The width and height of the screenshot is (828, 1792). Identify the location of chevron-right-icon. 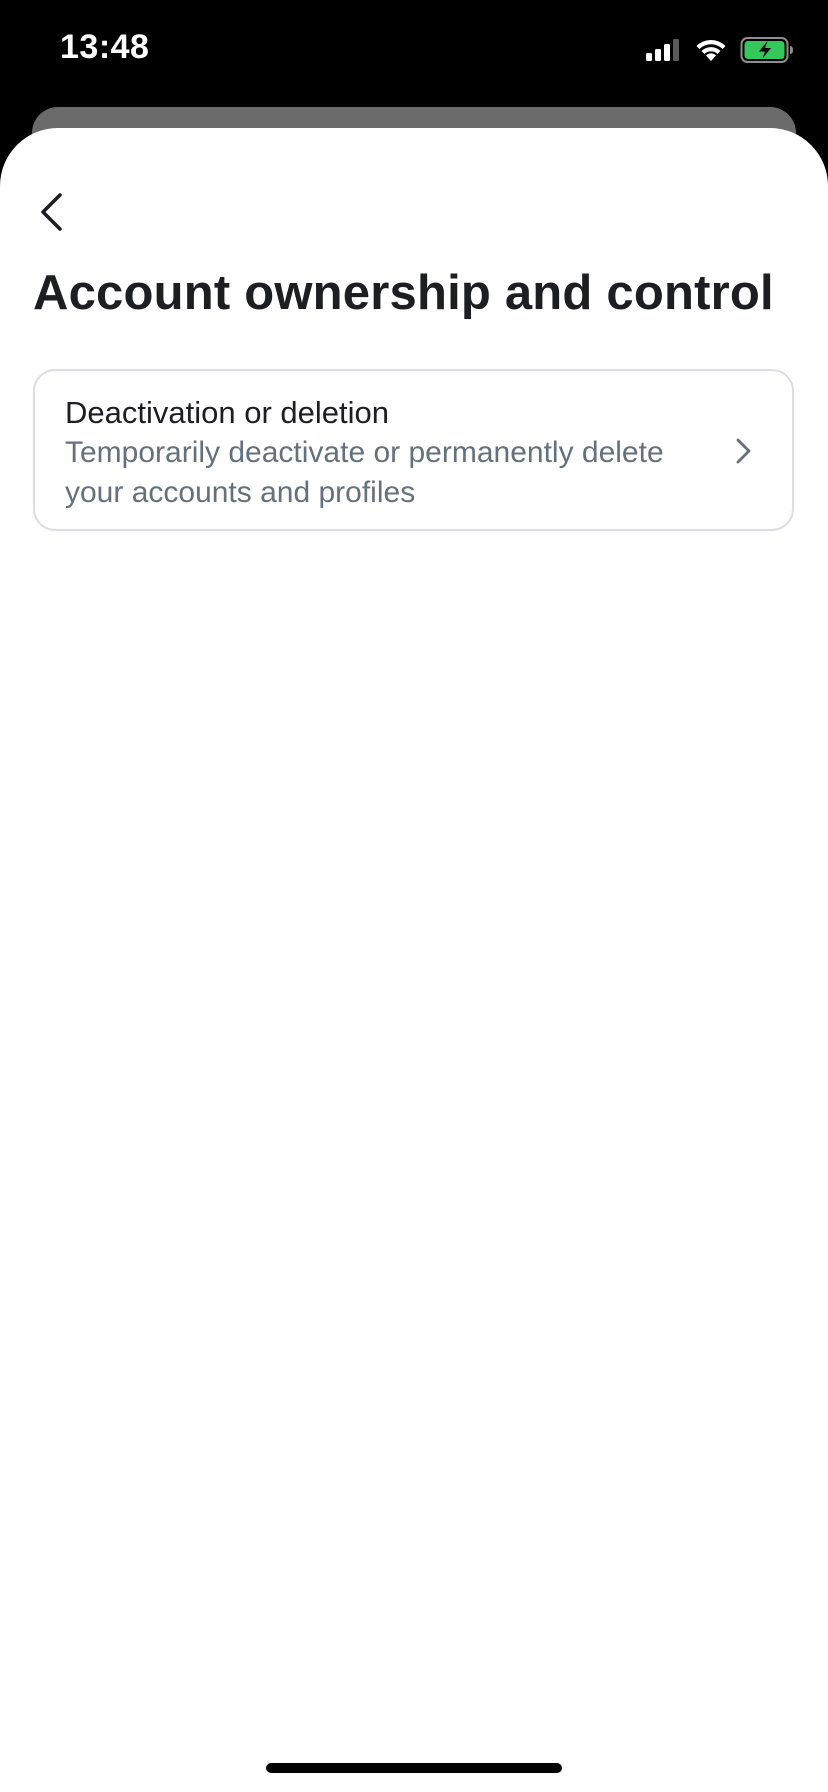
(744, 451).